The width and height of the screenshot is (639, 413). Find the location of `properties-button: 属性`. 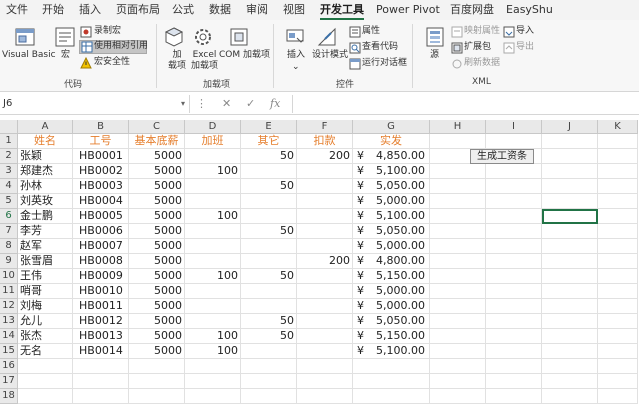

properties-button: 属性 is located at coordinates (371, 31).